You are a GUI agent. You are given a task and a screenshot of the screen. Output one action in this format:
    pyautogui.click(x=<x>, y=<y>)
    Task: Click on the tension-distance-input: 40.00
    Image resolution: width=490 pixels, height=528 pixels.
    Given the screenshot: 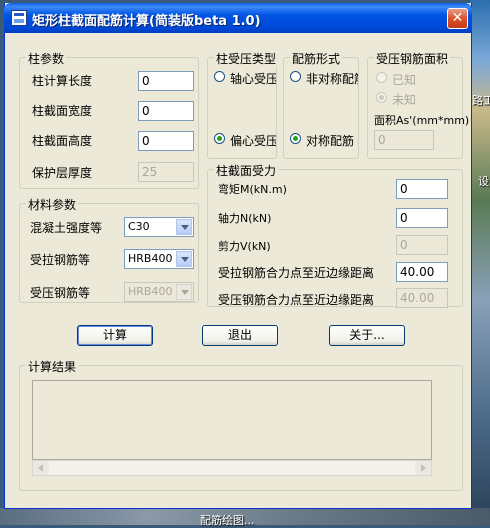 What is the action you would take?
    pyautogui.click(x=422, y=272)
    